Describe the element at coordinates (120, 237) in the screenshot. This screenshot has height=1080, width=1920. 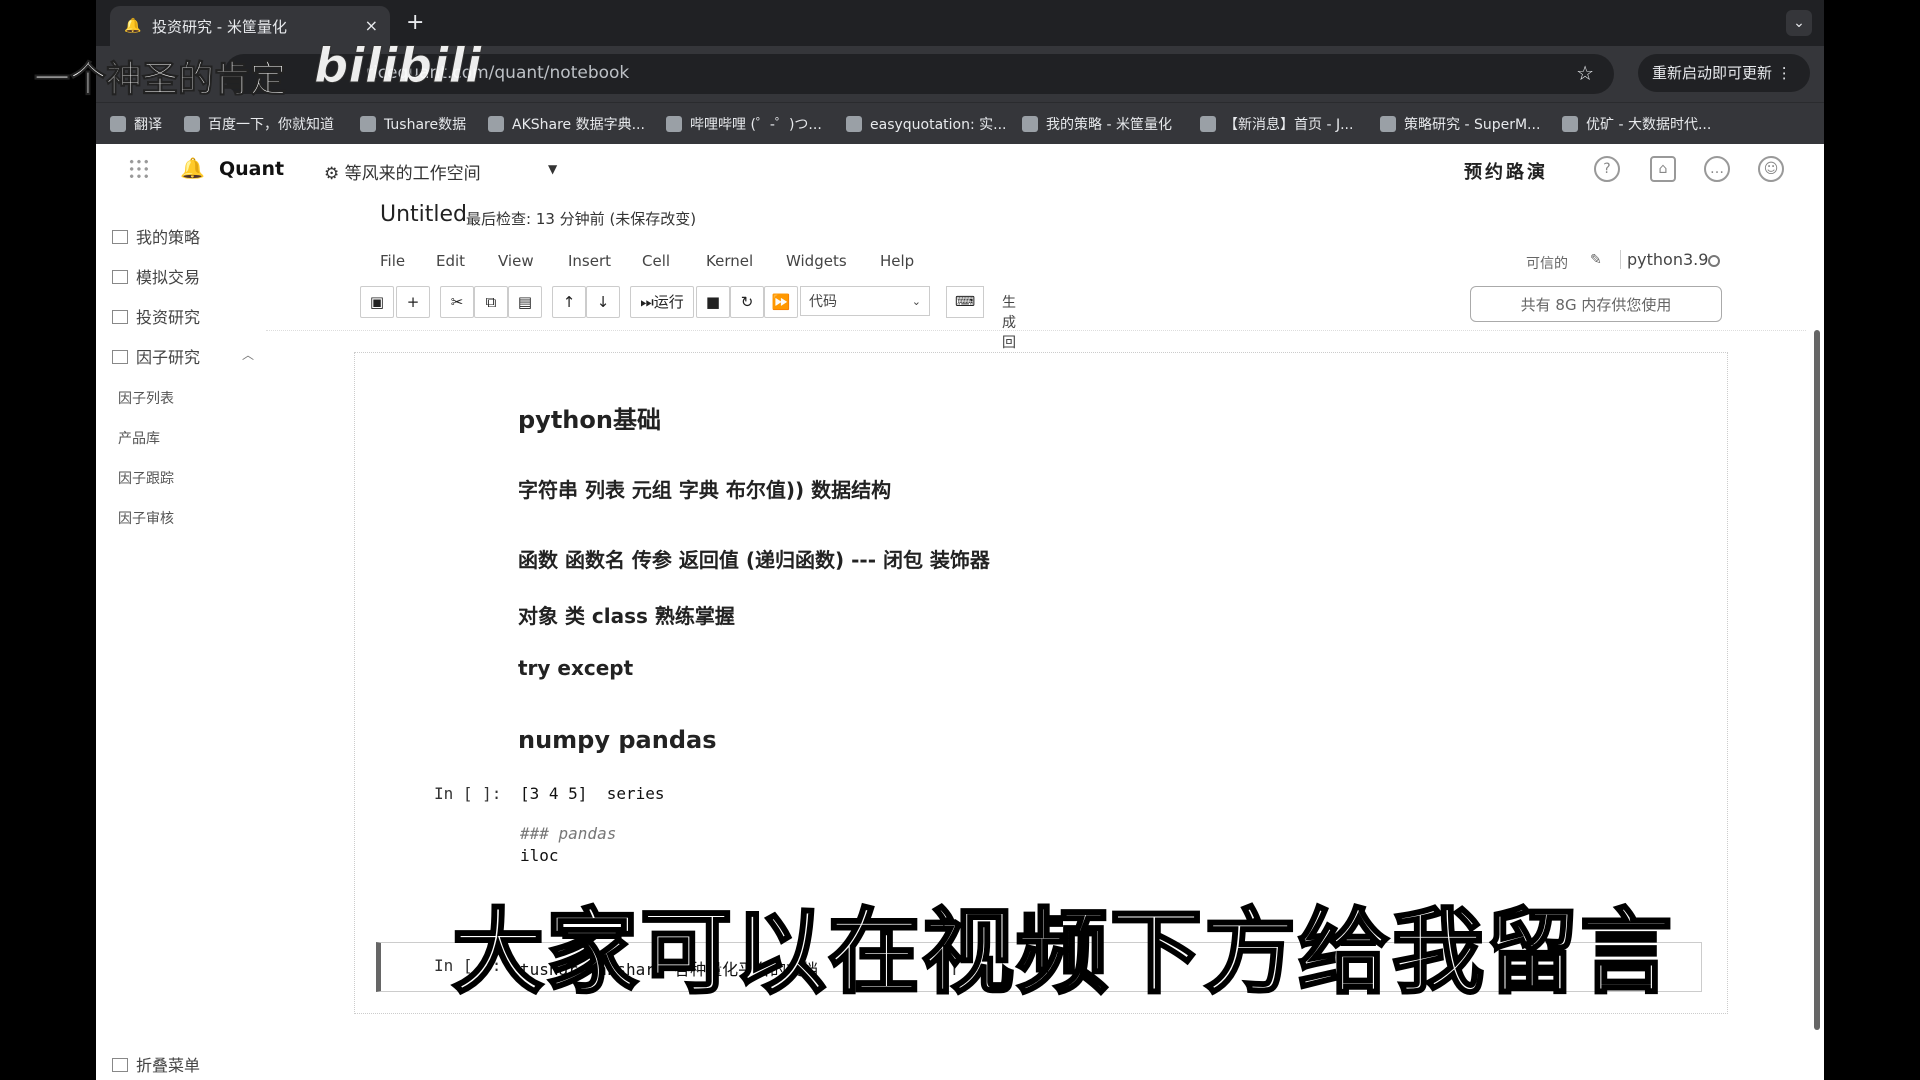
I see `strategy-icon` at that location.